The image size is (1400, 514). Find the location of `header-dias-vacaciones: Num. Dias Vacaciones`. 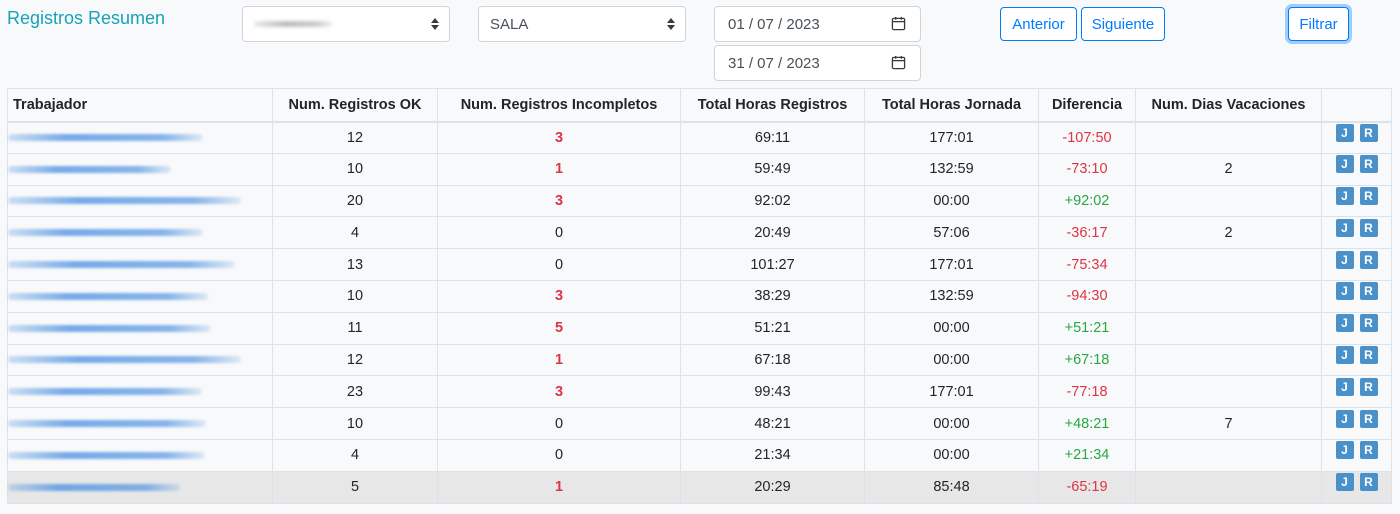

header-dias-vacaciones: Num. Dias Vacaciones is located at coordinates (1228, 105).